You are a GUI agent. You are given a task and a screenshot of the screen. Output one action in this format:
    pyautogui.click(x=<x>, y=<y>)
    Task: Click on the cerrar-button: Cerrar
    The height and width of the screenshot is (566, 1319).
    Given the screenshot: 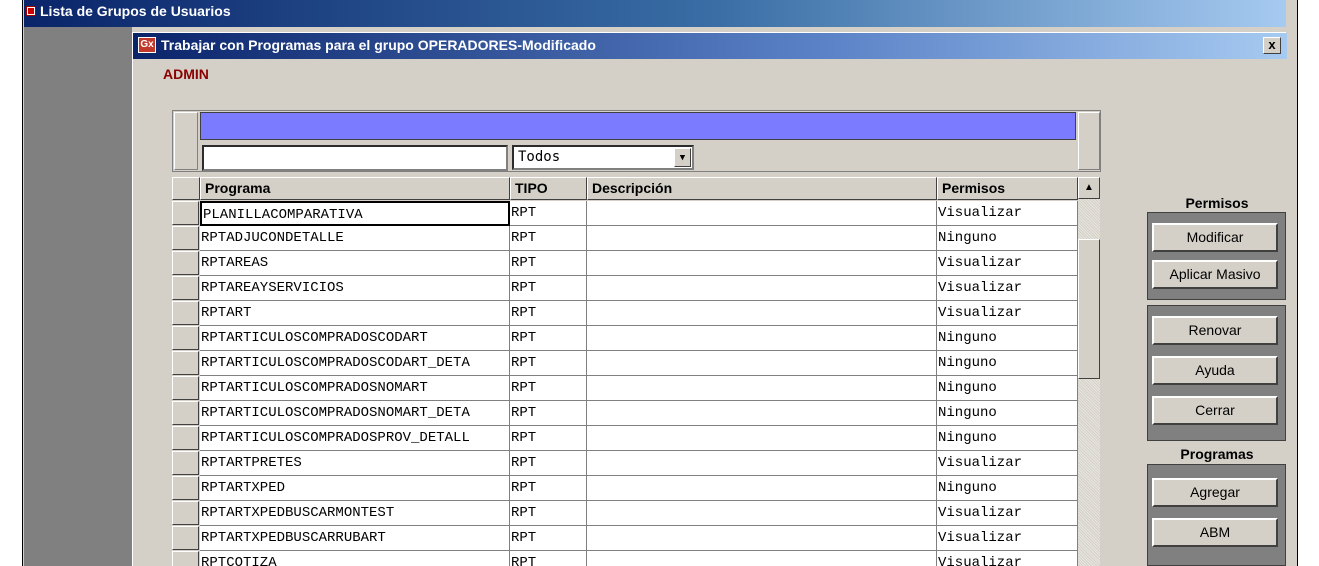 What is the action you would take?
    pyautogui.click(x=1215, y=410)
    